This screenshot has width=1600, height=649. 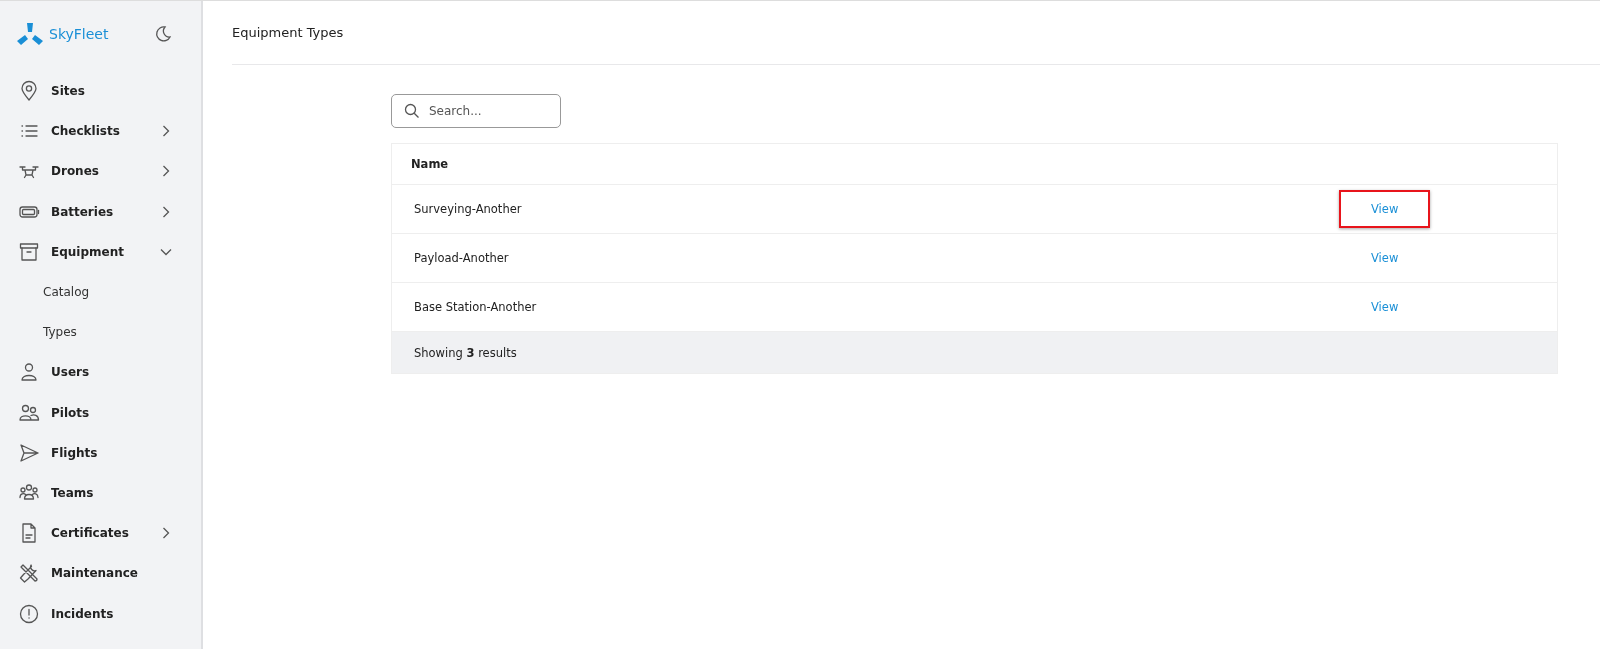 What do you see at coordinates (88, 251) in the screenshot?
I see `nav-label: Equipment` at bounding box center [88, 251].